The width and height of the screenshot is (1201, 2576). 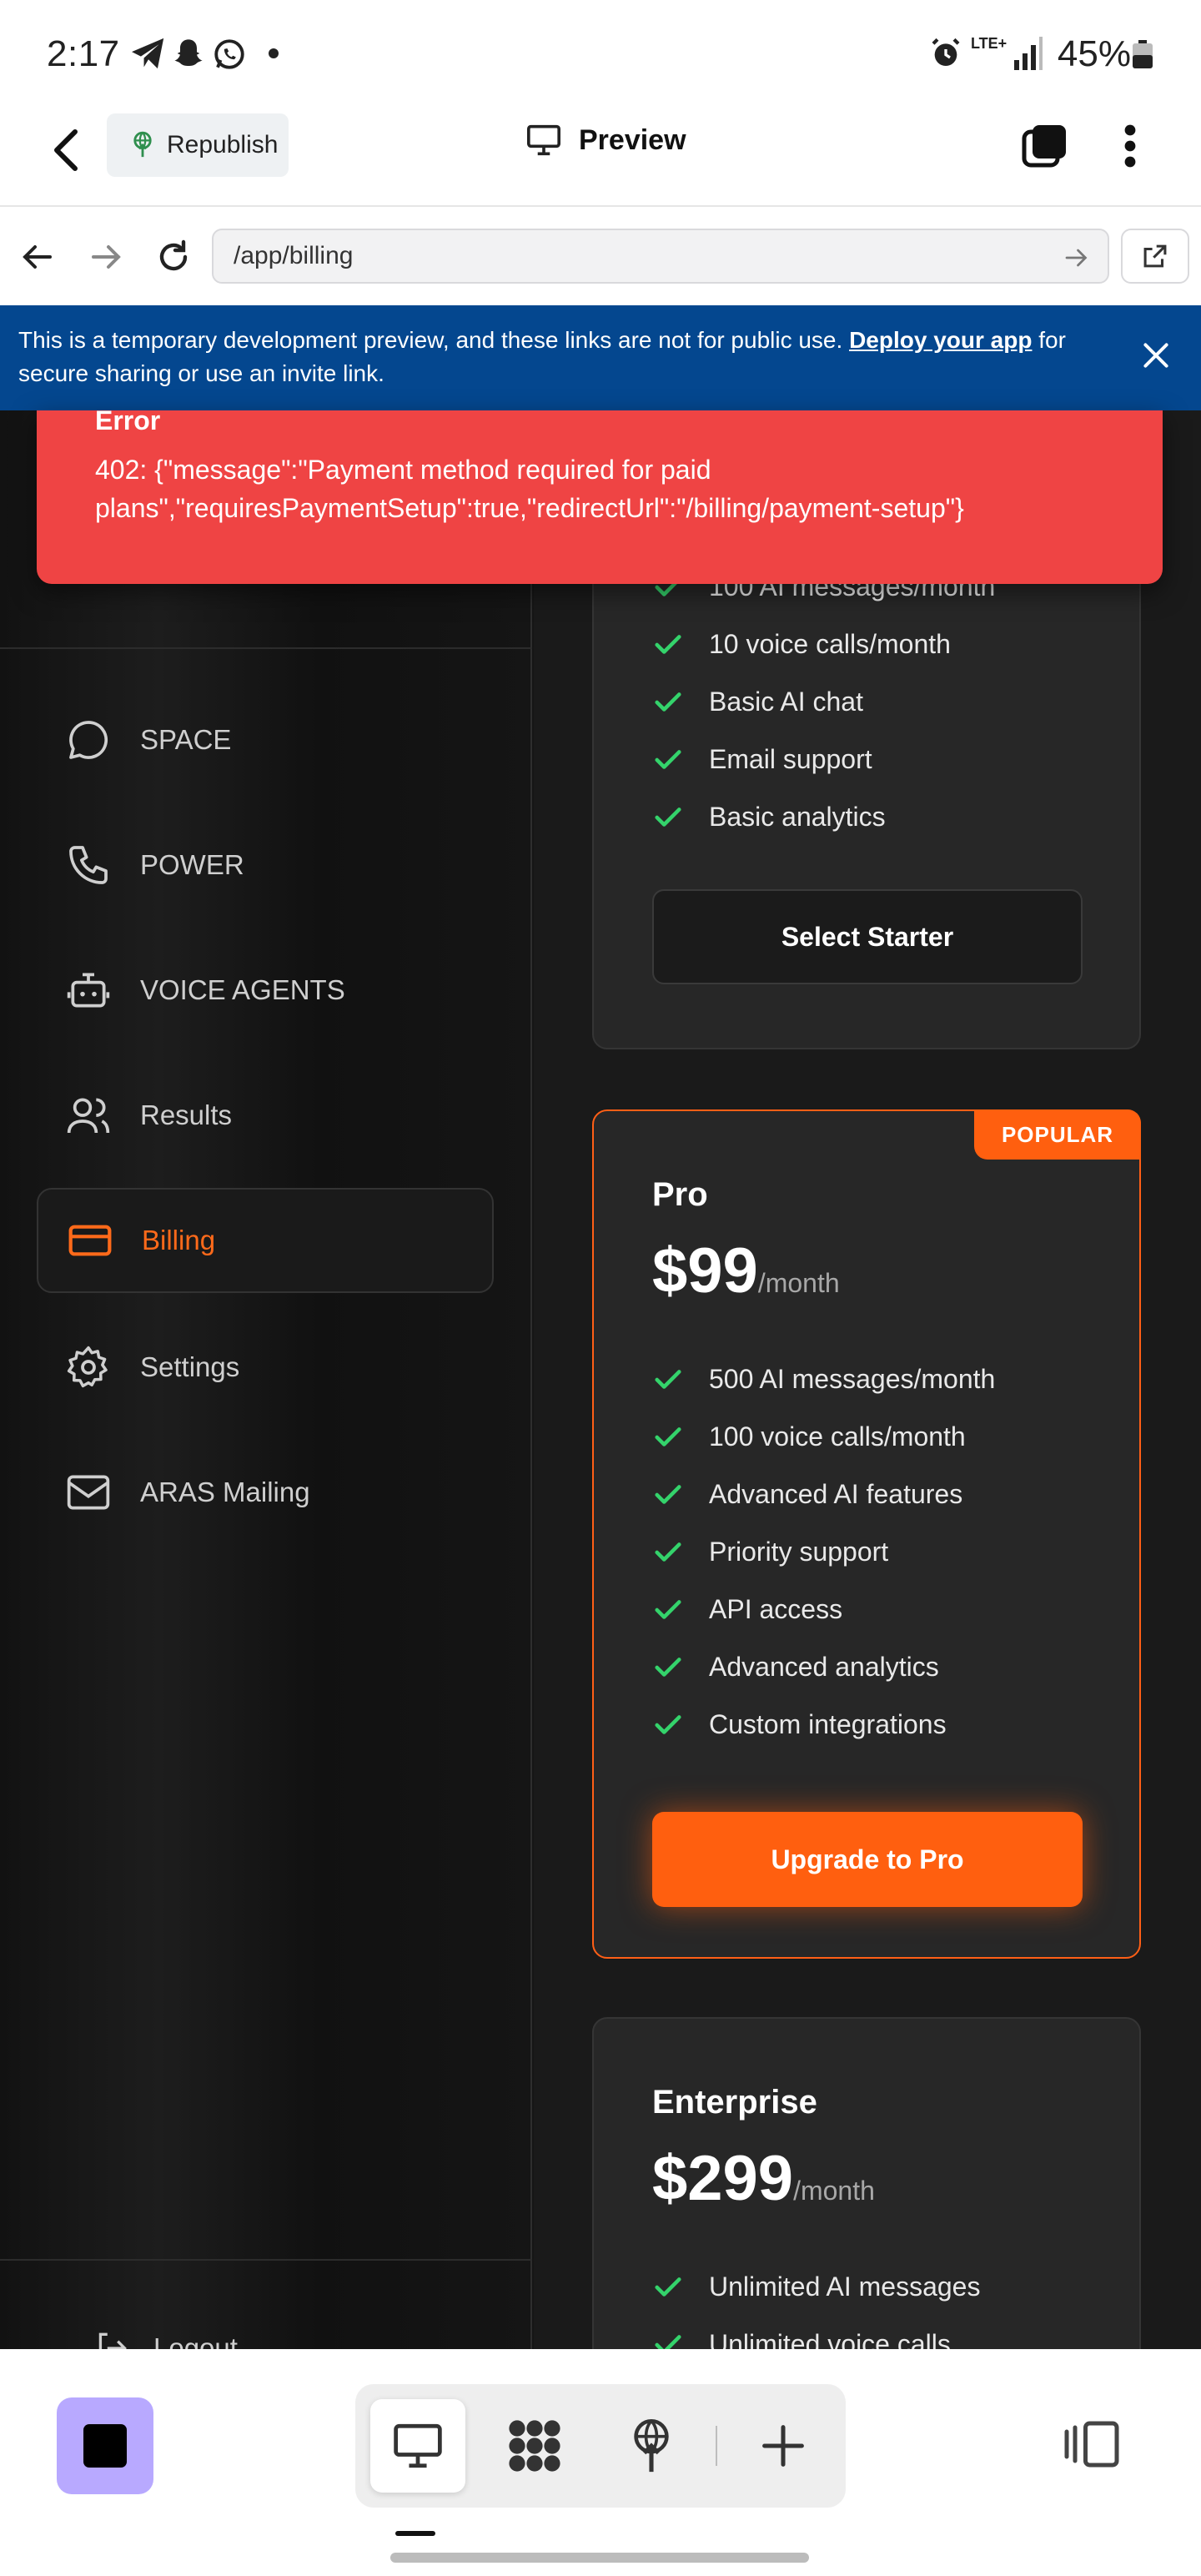 I want to click on sidebar-item-label: VOICE AGENTS, so click(x=243, y=989).